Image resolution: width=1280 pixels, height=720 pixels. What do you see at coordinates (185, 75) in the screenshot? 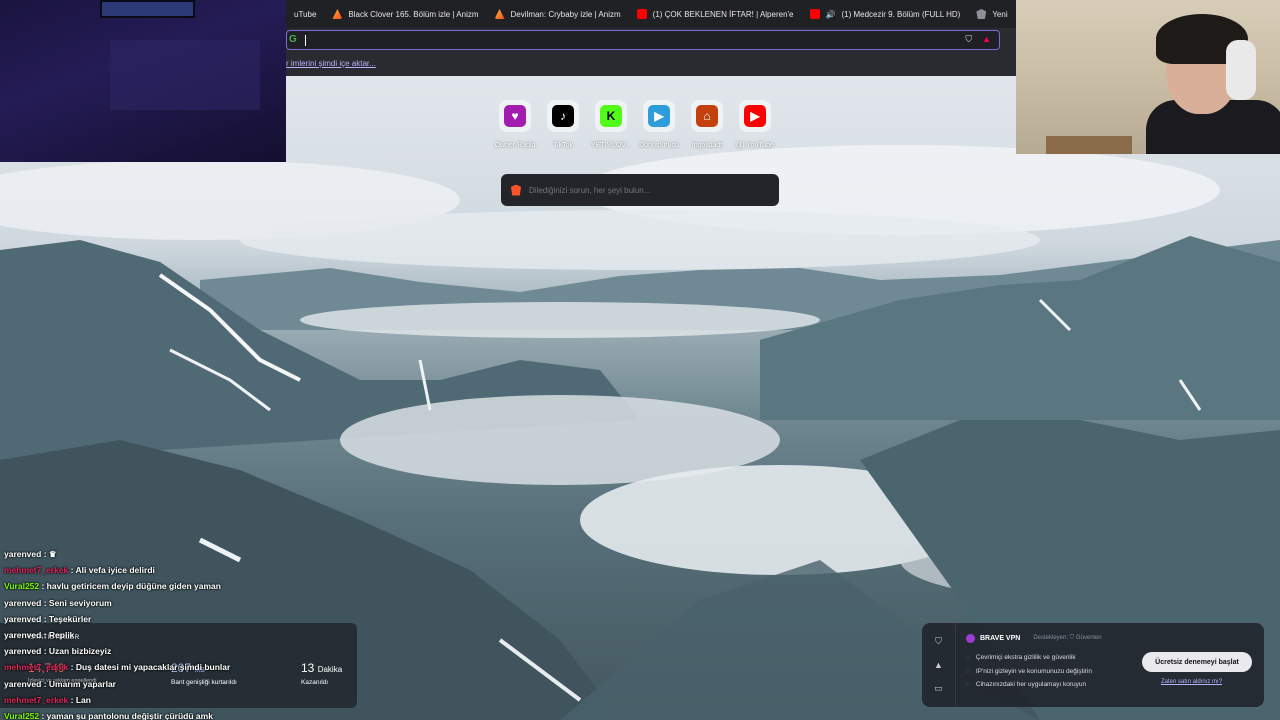
I see `room-image` at bounding box center [185, 75].